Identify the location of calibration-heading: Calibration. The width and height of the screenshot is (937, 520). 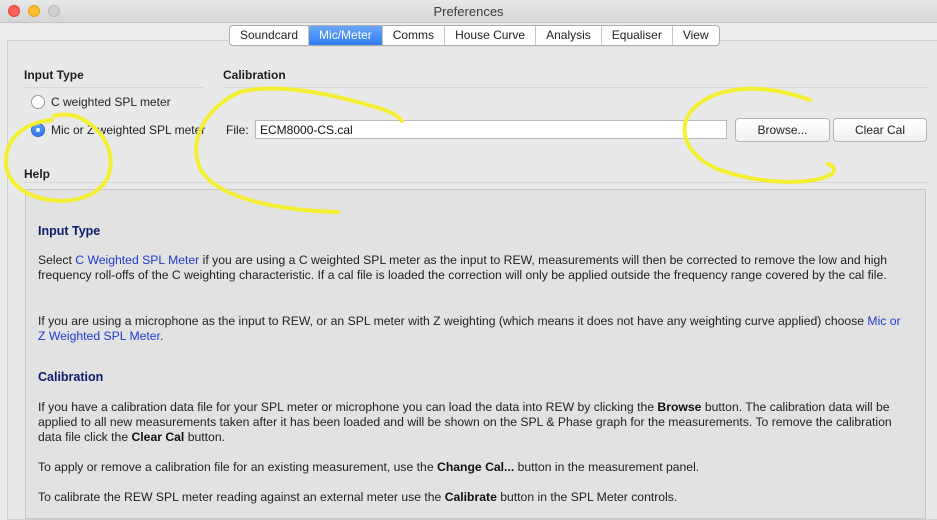
(254, 75).